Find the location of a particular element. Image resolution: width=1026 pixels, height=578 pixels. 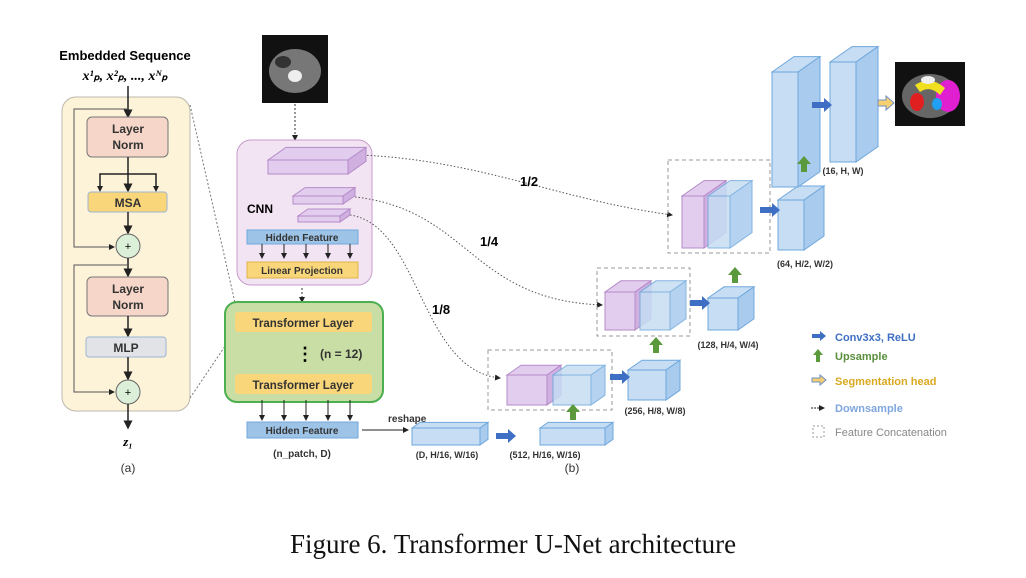

legend-conv: Conv3x3, ReLU is located at coordinates (875, 338).